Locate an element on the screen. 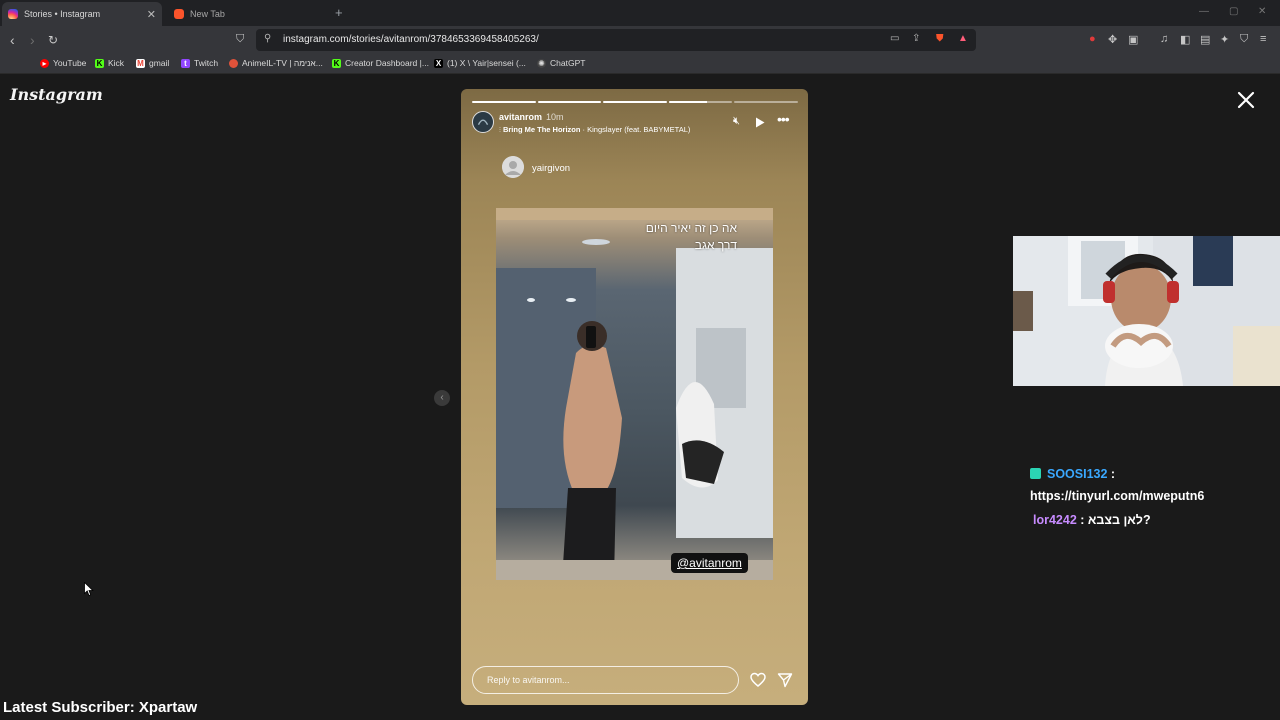 The width and height of the screenshot is (1280, 720). mouse-cursor-icon is located at coordinates (89, 589).